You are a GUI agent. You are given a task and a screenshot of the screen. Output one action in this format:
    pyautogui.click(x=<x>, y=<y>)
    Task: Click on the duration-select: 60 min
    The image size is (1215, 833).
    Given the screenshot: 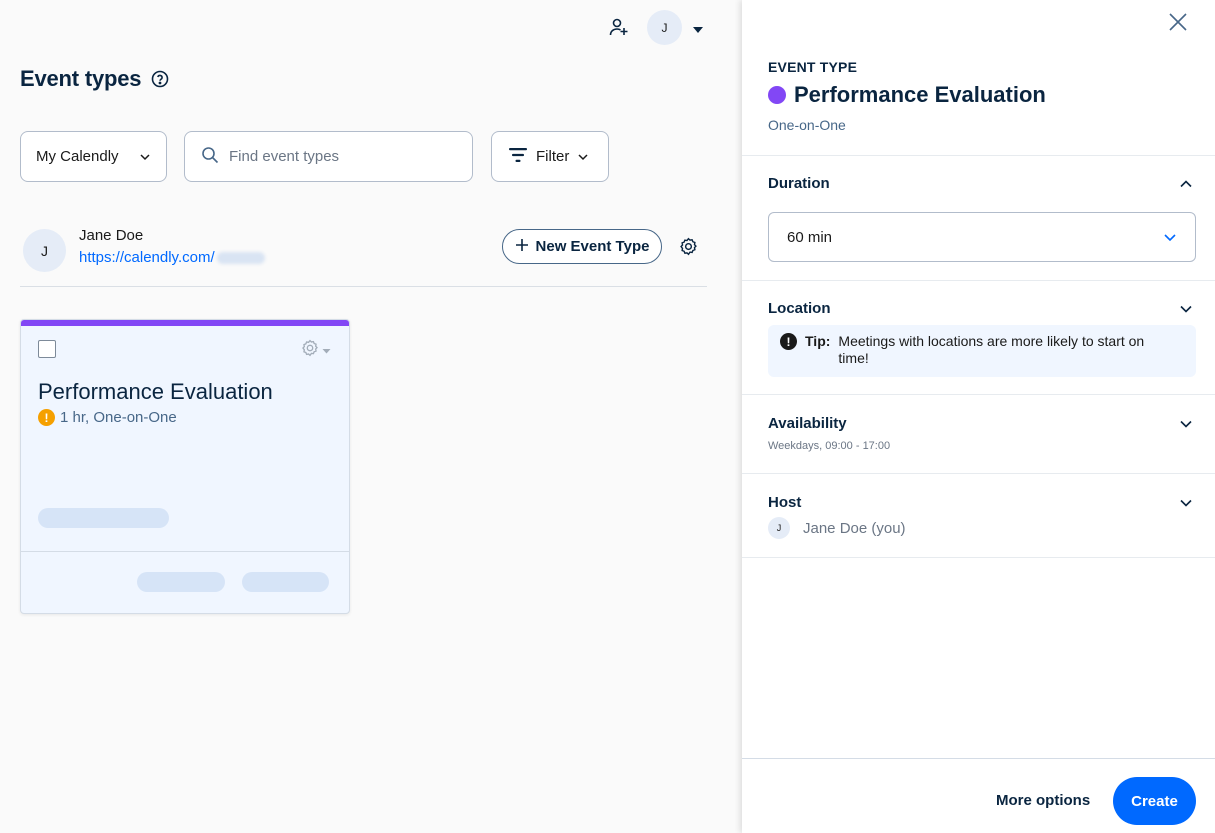 What is the action you would take?
    pyautogui.click(x=982, y=237)
    